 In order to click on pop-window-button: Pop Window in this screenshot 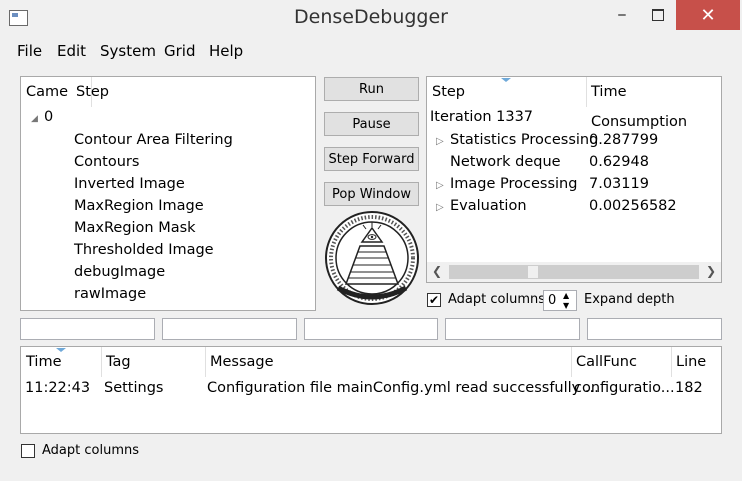, I will do `click(371, 194)`.